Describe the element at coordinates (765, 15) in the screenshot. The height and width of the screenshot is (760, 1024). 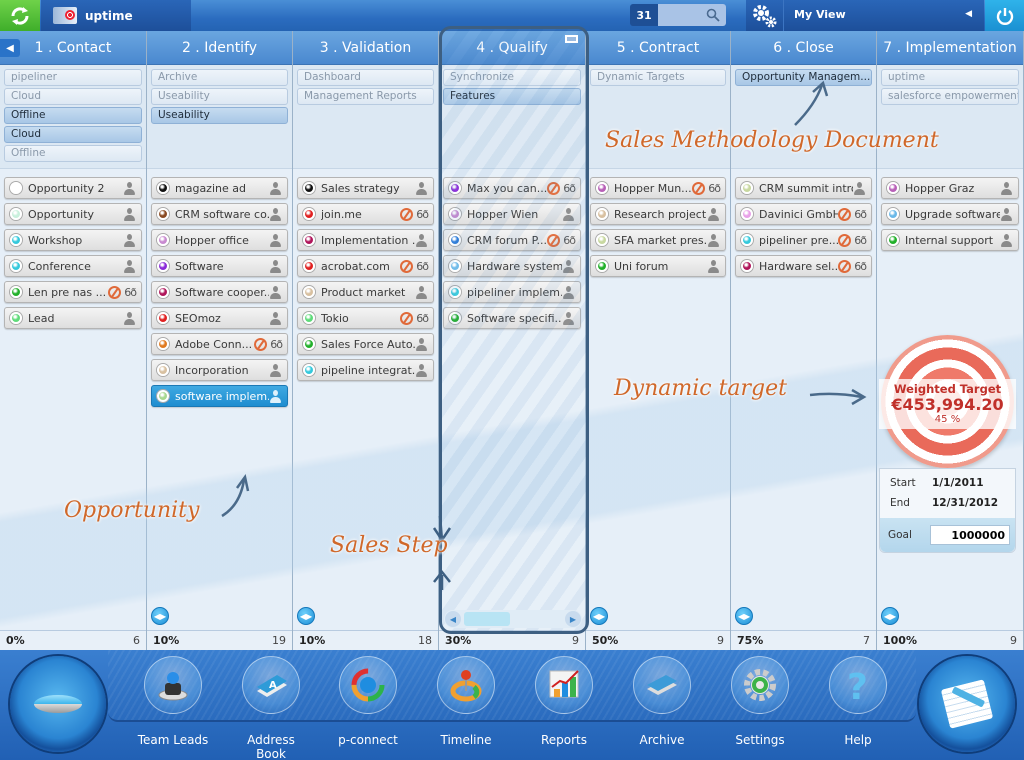
I see `view-settings-button` at that location.